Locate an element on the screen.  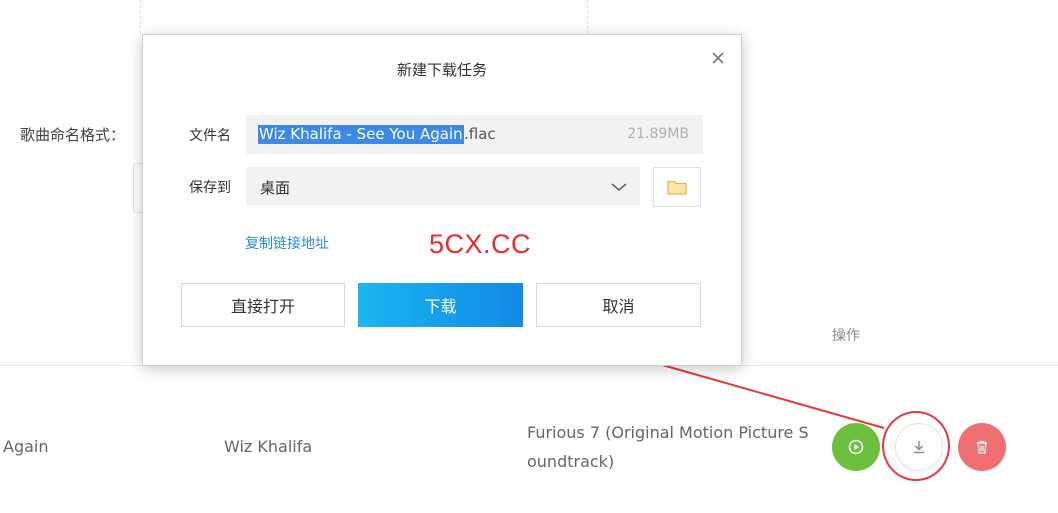
trash-icon is located at coordinates (982, 447).